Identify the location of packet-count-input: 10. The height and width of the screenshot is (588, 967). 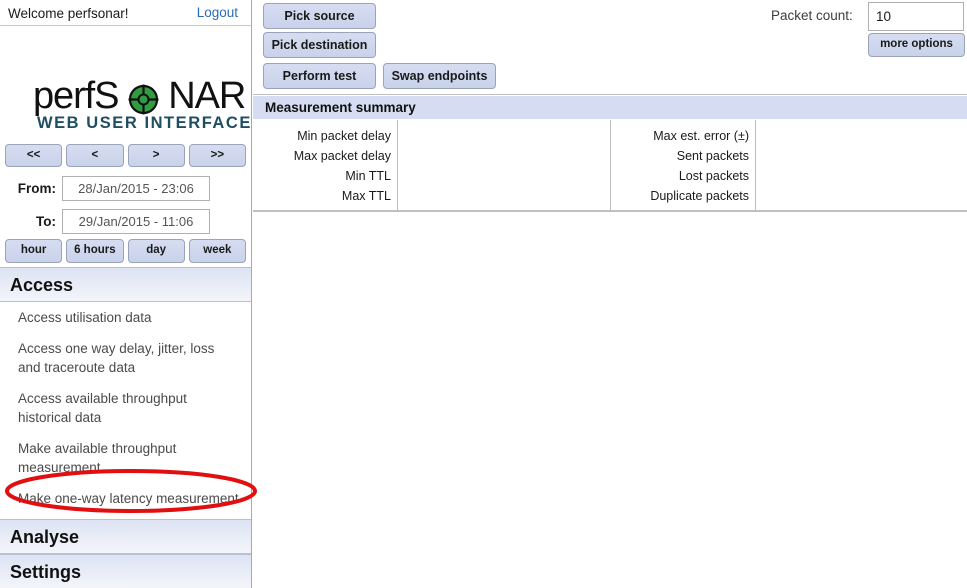
(916, 16).